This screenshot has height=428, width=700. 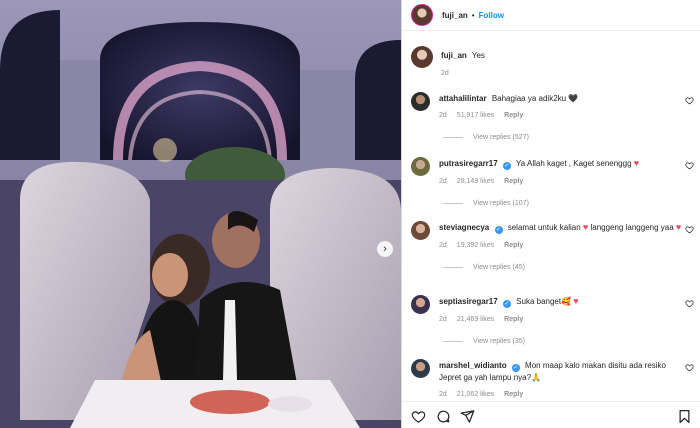 What do you see at coordinates (563, 137) in the screenshot?
I see `view-replies-button: View replies (527)` at bounding box center [563, 137].